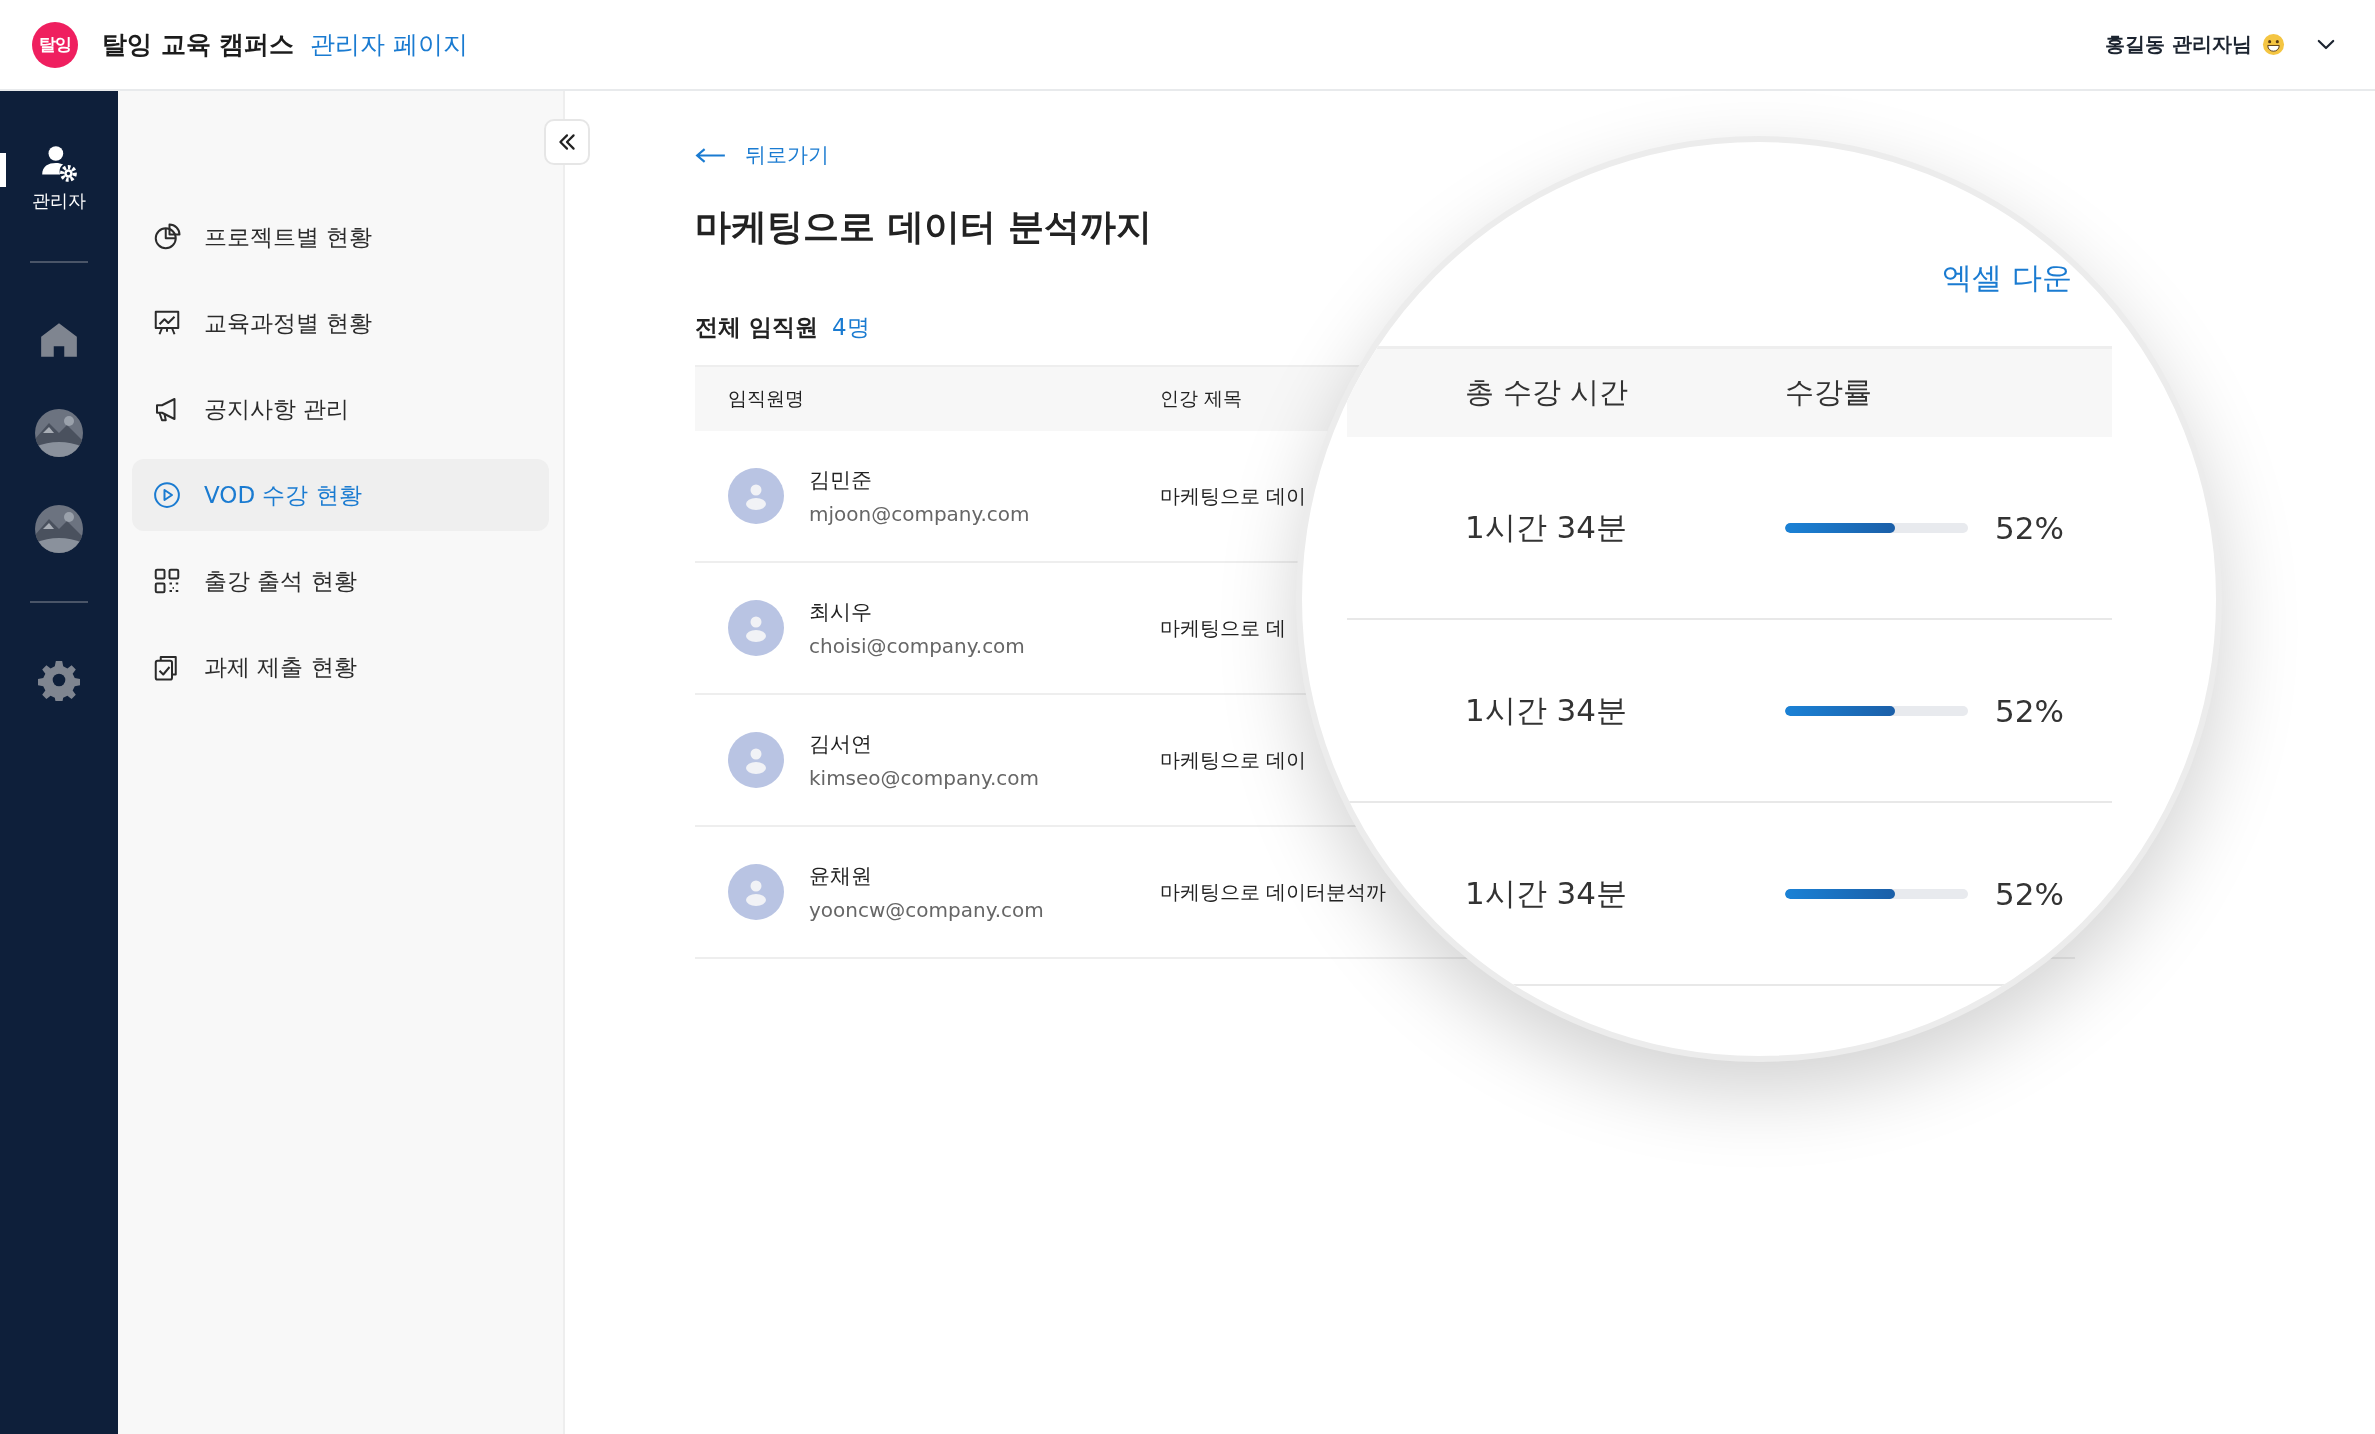  Describe the element at coordinates (1828, 392) in the screenshot. I see `column-header: 수강률` at that location.